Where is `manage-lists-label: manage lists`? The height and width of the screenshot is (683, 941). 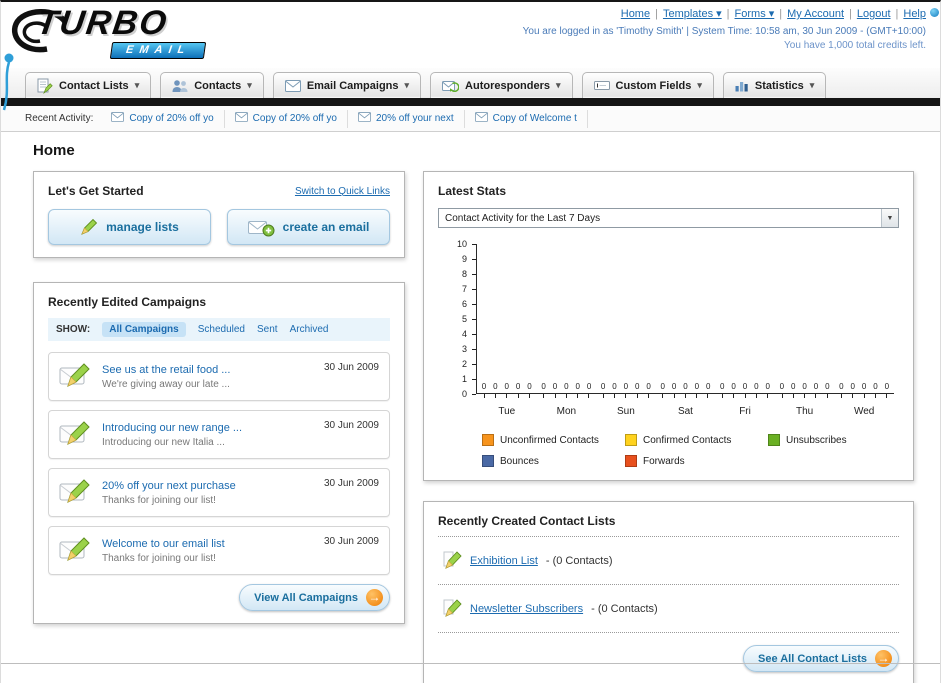
manage-lists-label: manage lists is located at coordinates (142, 227).